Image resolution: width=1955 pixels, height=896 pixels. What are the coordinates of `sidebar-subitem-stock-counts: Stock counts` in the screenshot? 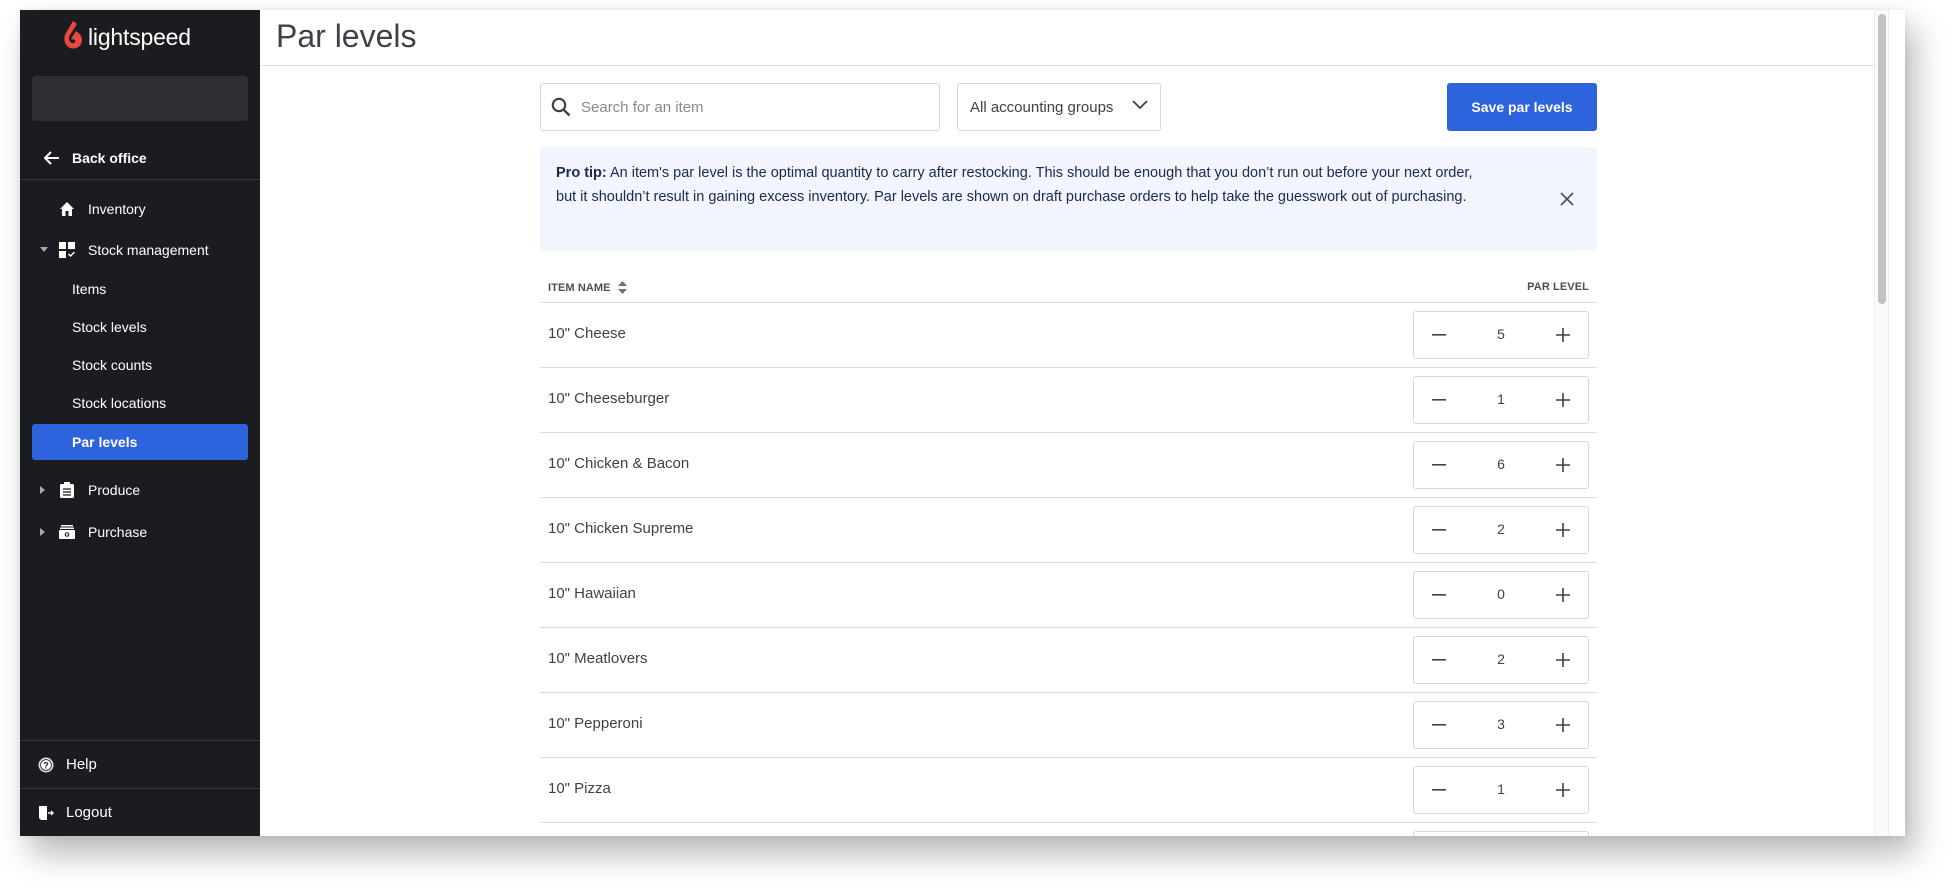 It's located at (140, 365).